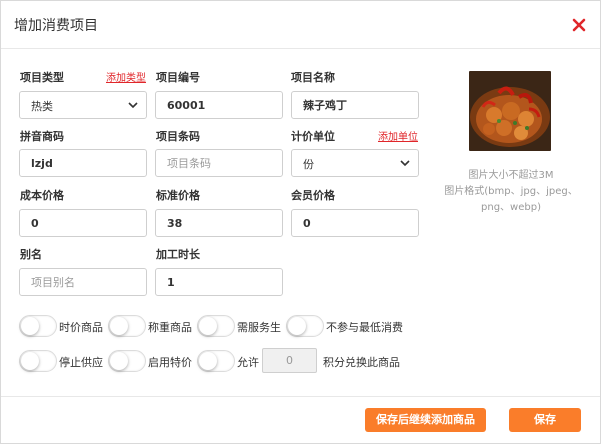  What do you see at coordinates (355, 105) in the screenshot?
I see `item-name-input` at bounding box center [355, 105].